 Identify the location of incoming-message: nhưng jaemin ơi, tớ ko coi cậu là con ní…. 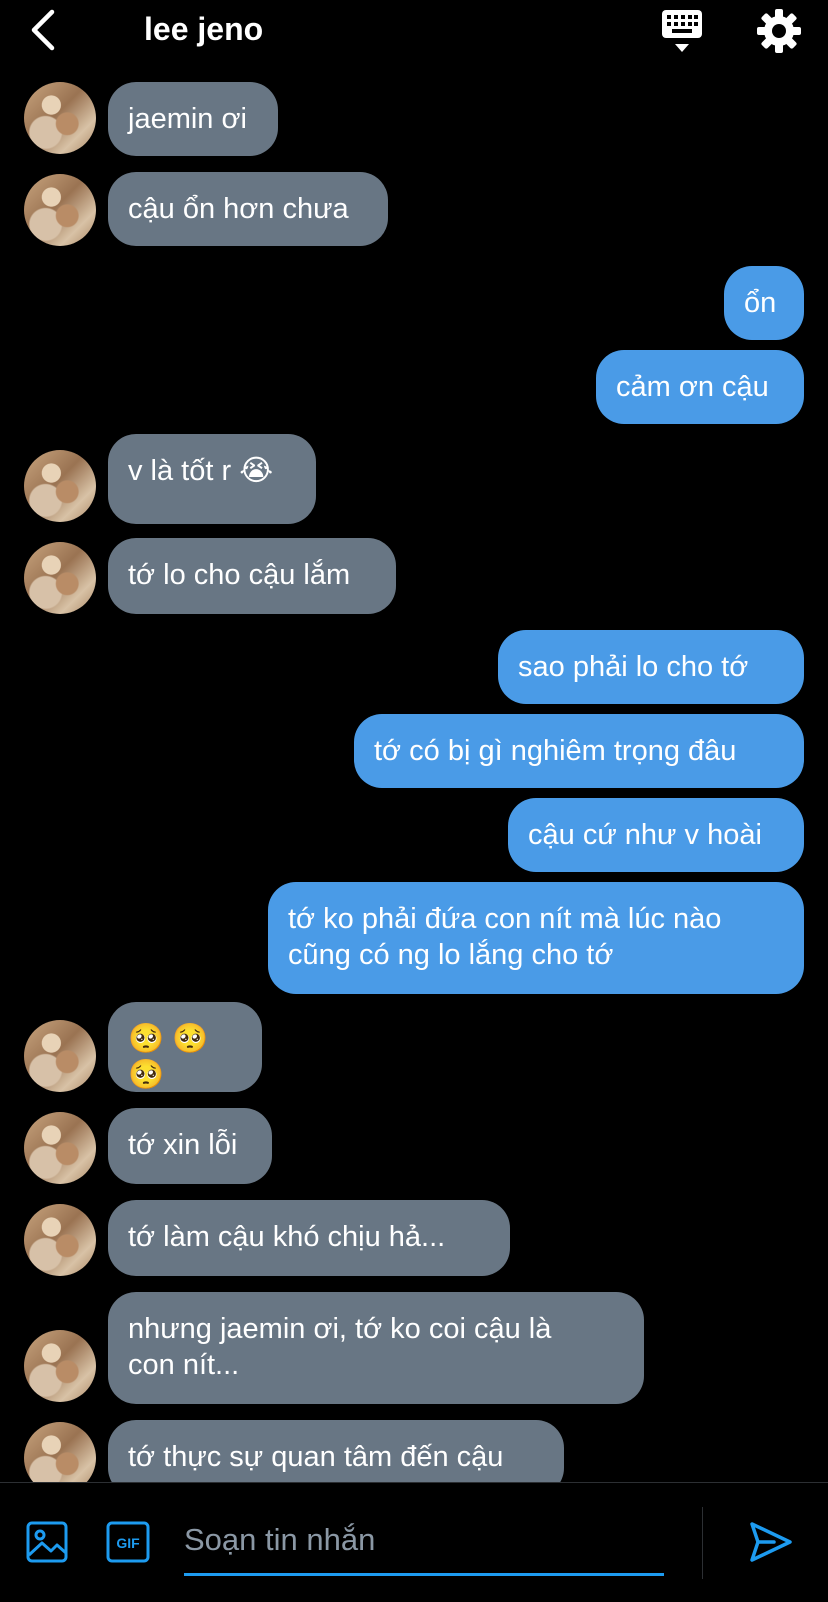
(376, 1348).